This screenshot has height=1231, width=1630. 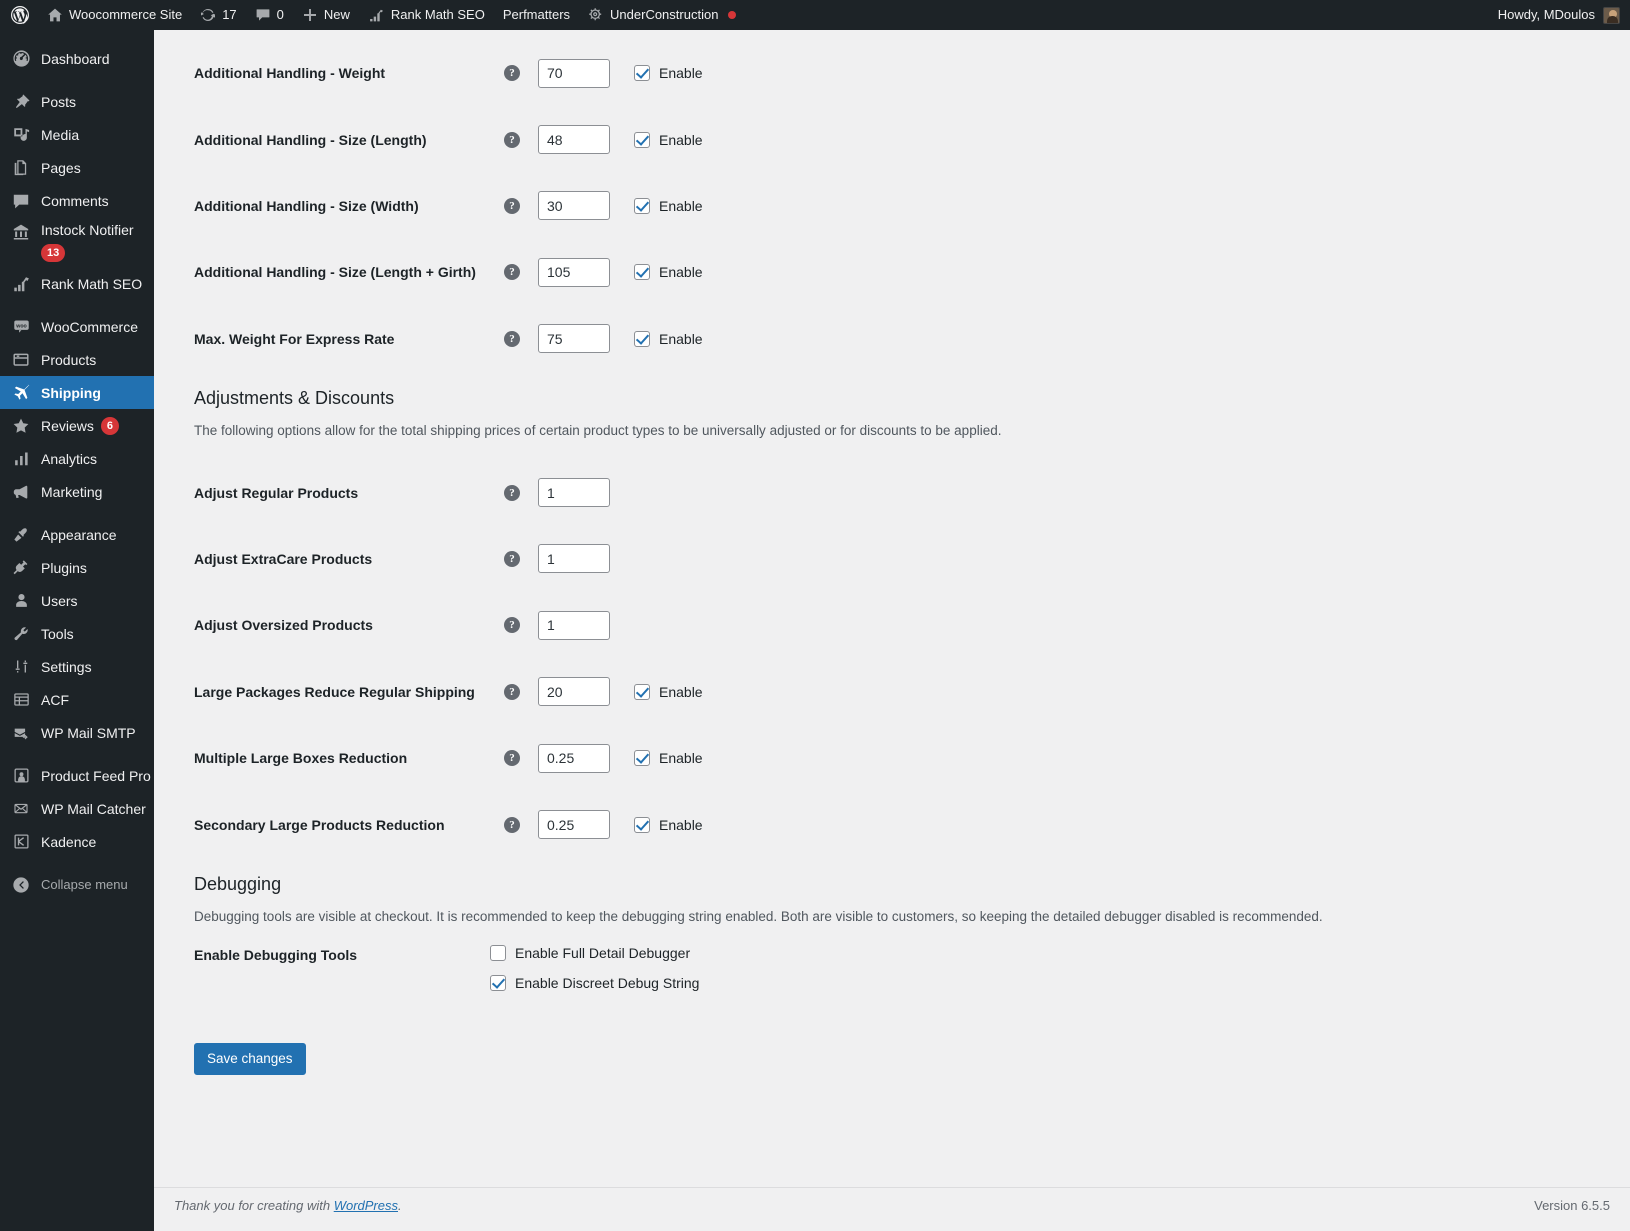 What do you see at coordinates (426, 15) in the screenshot?
I see `rank-math-menu: Rank Math SEO` at bounding box center [426, 15].